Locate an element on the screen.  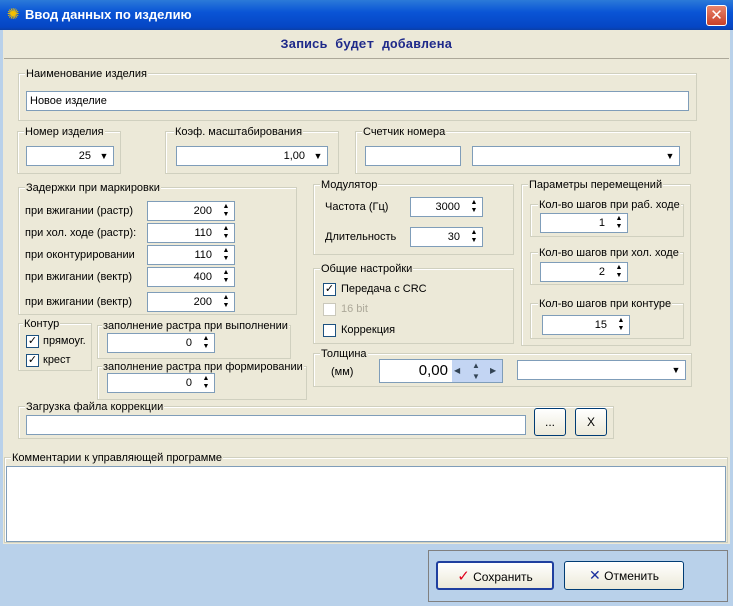
save-button-label: Сохранить is located at coordinates (503, 577).